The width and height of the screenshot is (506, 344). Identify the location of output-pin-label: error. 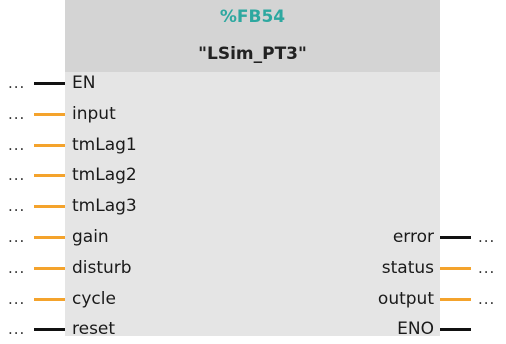
(413, 237).